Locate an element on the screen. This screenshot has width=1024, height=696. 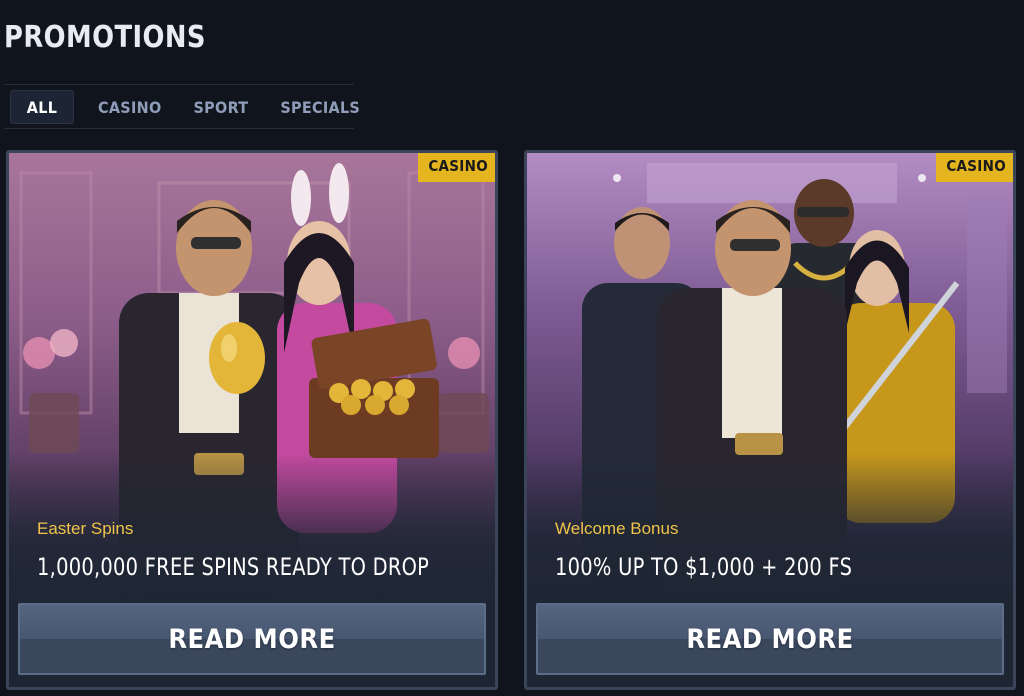
page-title: PROMOTIONS is located at coordinates (105, 37).